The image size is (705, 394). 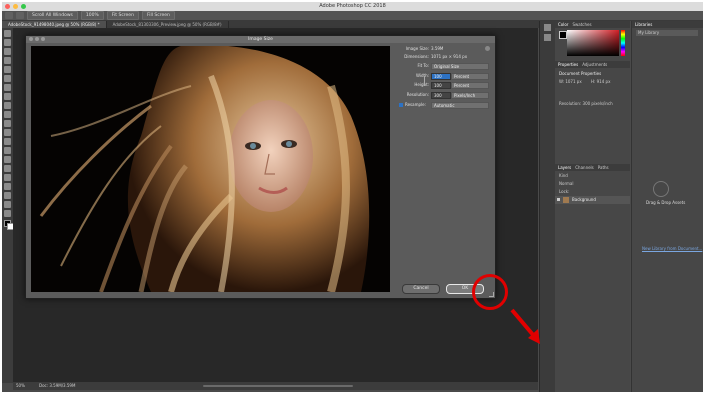 What do you see at coordinates (563, 175) in the screenshot?
I see `layer-filter-dropdown: Kind` at bounding box center [563, 175].